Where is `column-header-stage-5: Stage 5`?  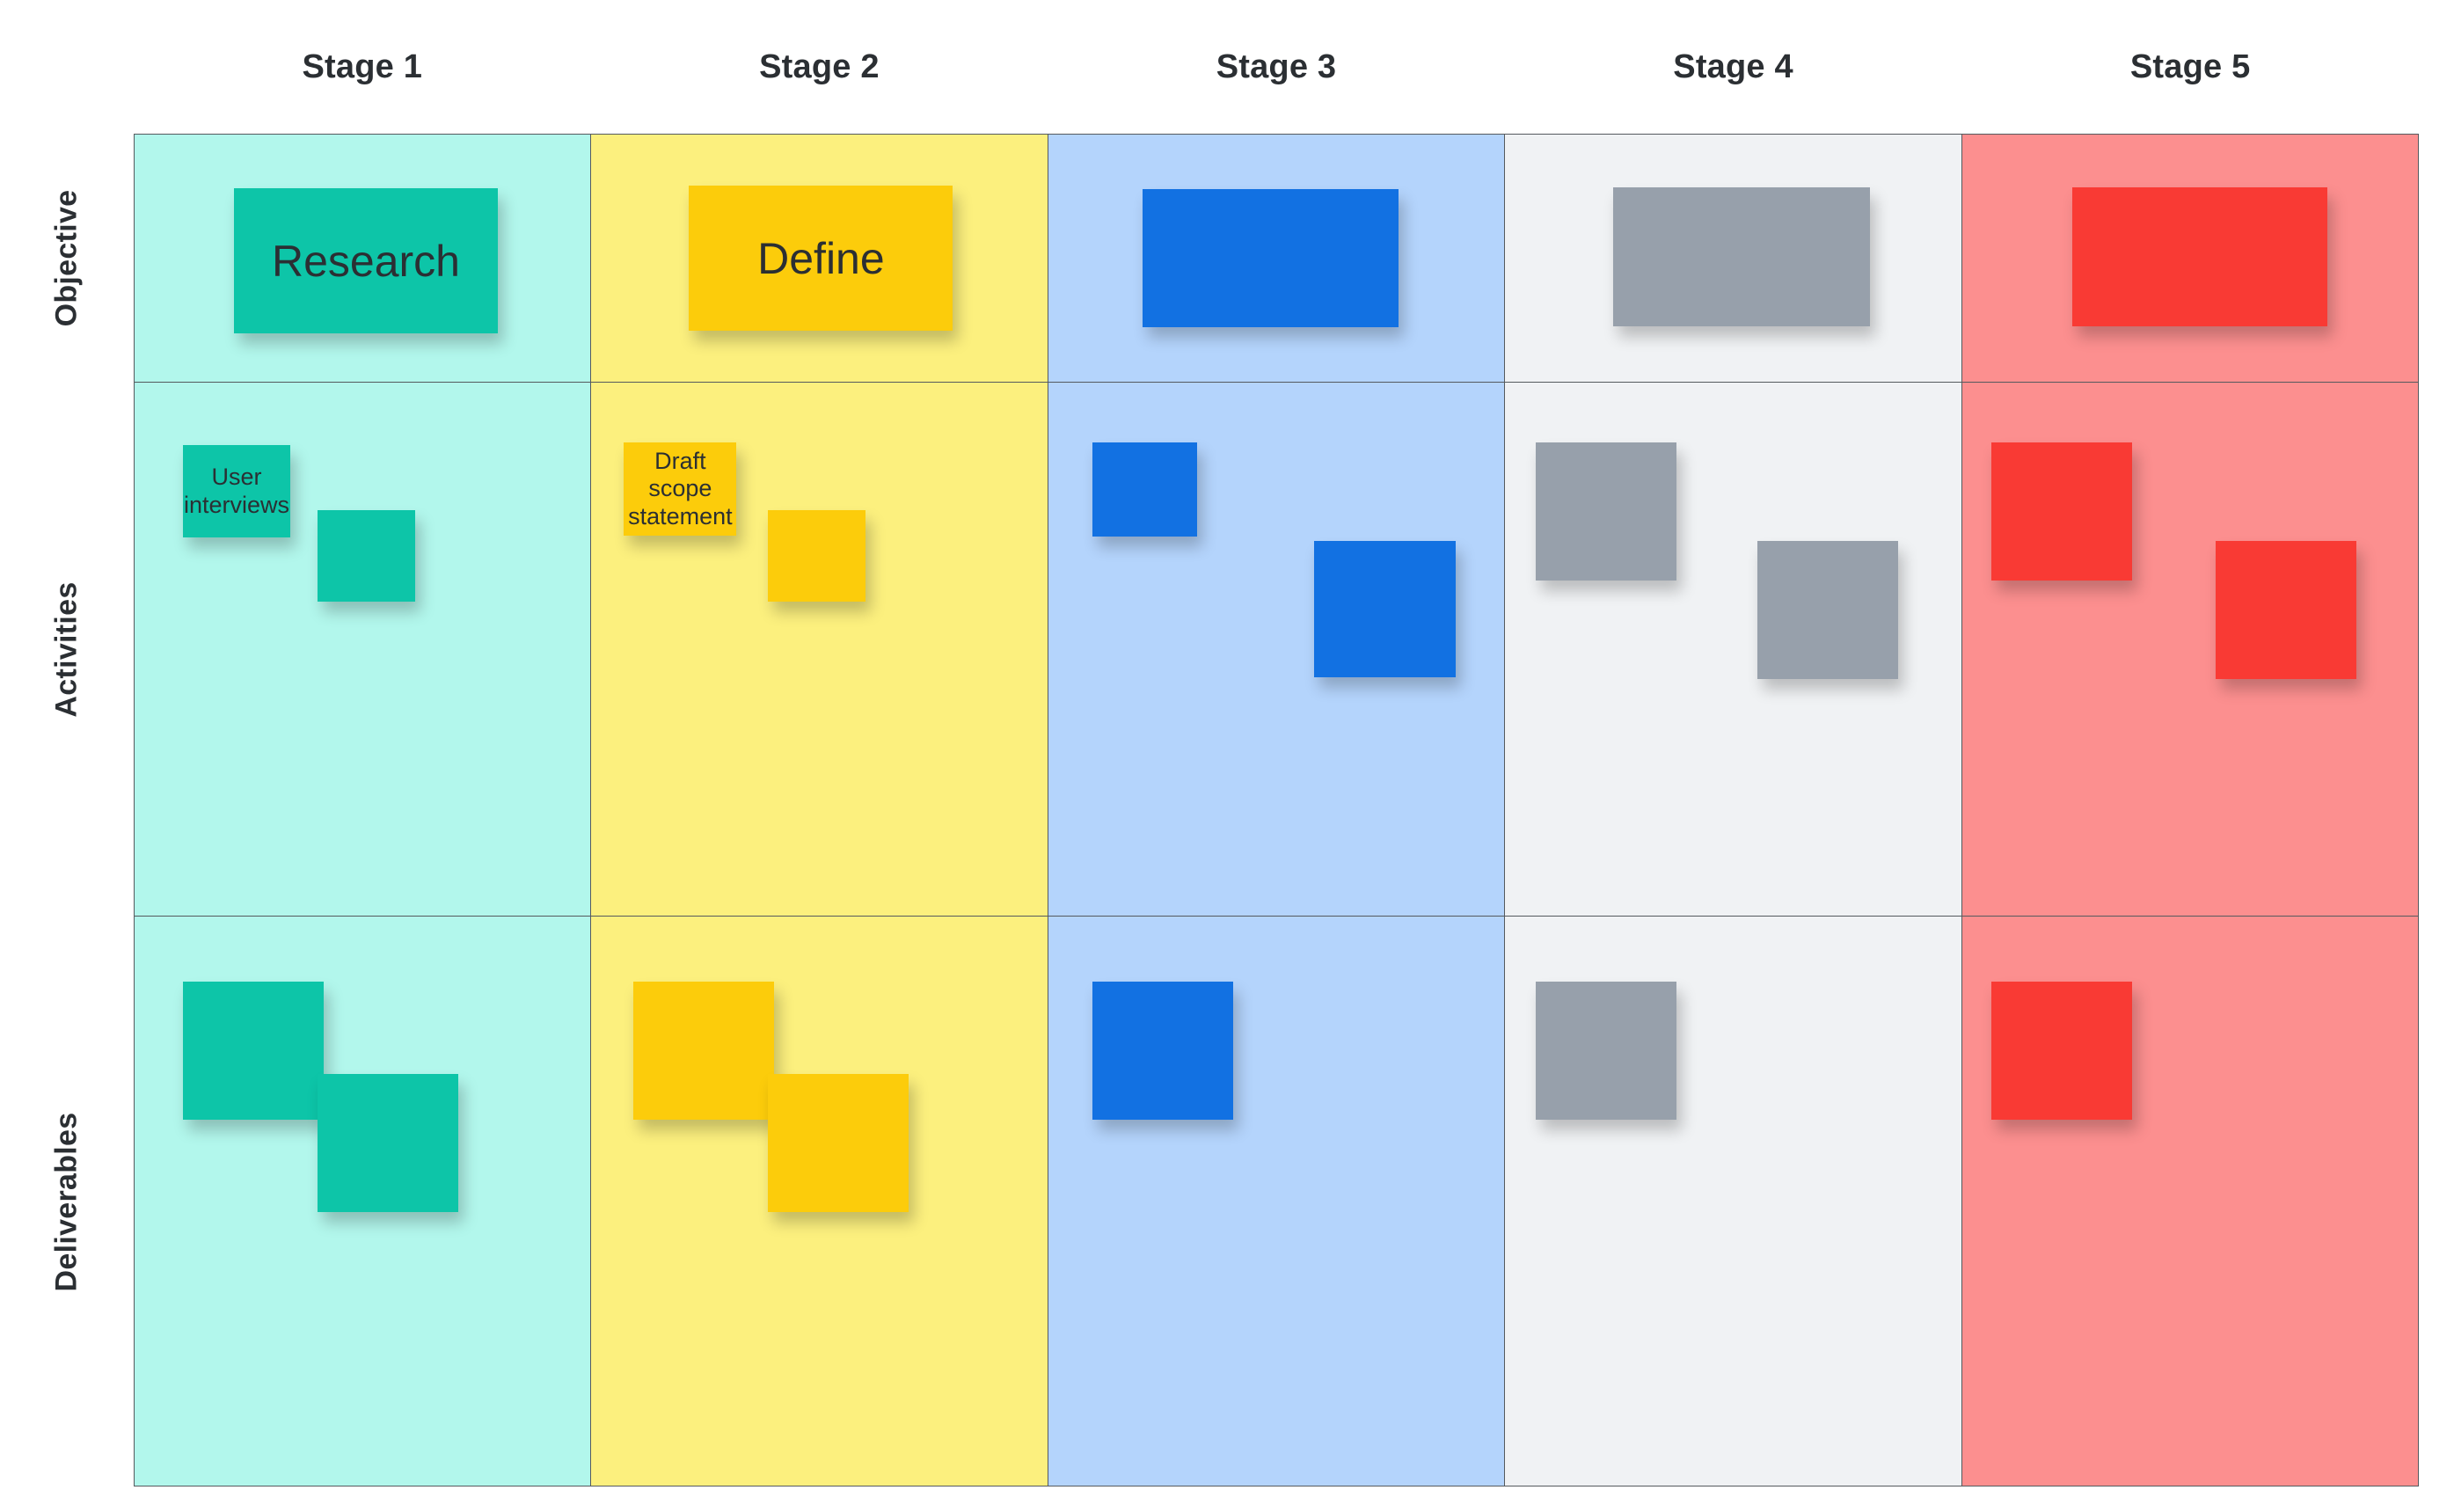
column-header-stage-5: Stage 5 is located at coordinates (2190, 67).